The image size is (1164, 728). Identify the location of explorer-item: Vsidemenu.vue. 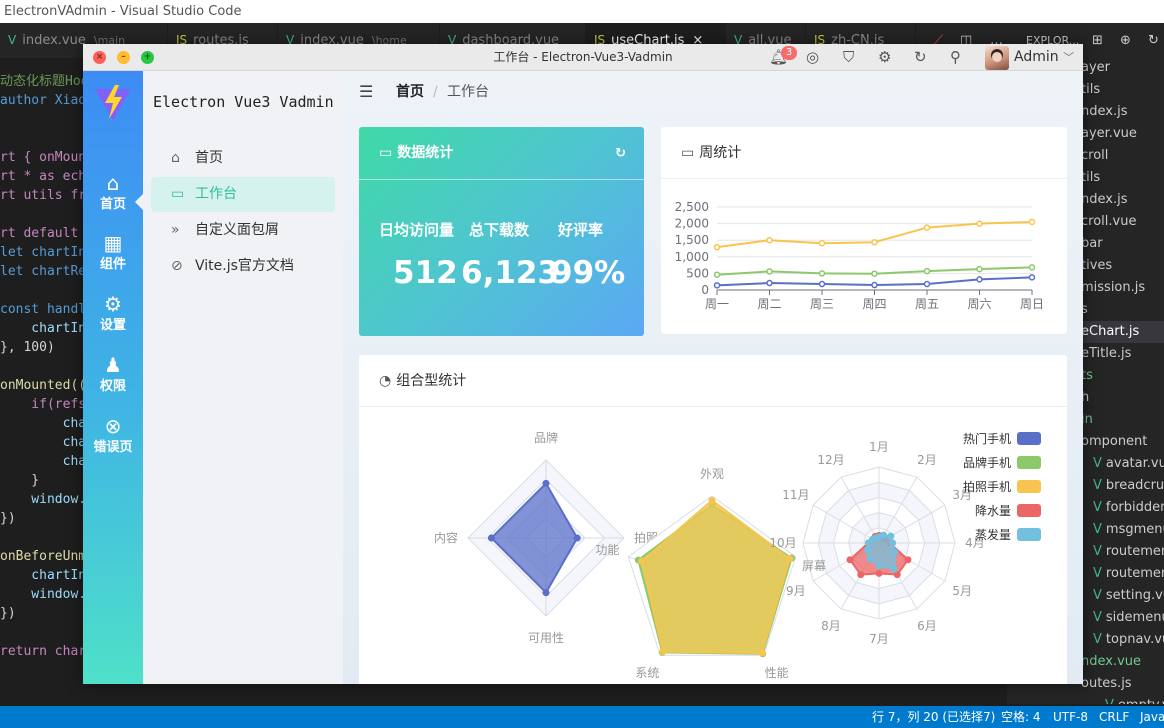
(1128, 618).